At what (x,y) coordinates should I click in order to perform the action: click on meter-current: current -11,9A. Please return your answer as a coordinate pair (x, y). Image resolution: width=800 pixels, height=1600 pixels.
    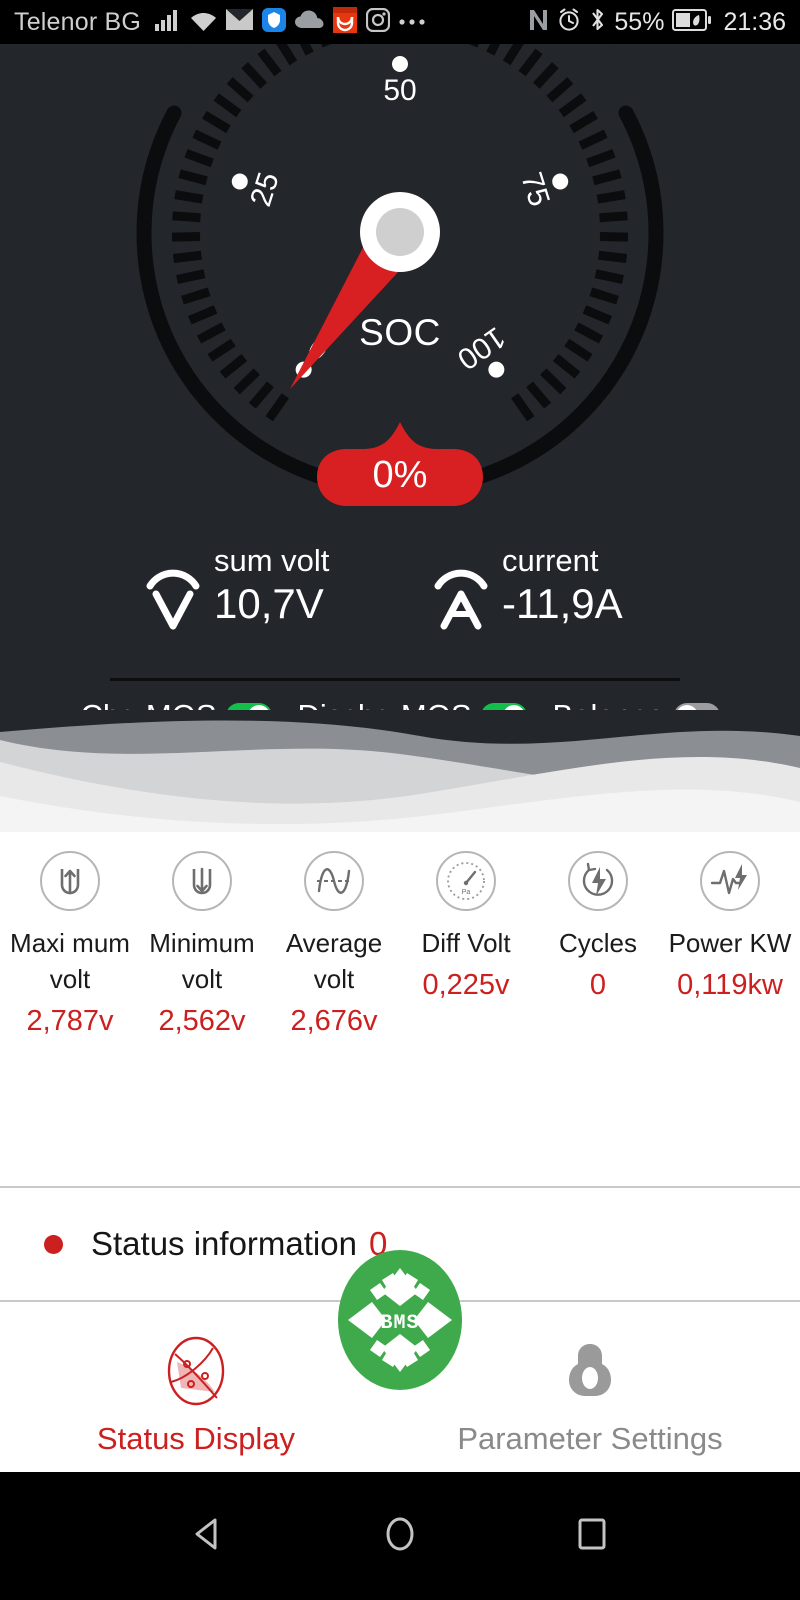
    Looking at the image, I should click on (550, 589).